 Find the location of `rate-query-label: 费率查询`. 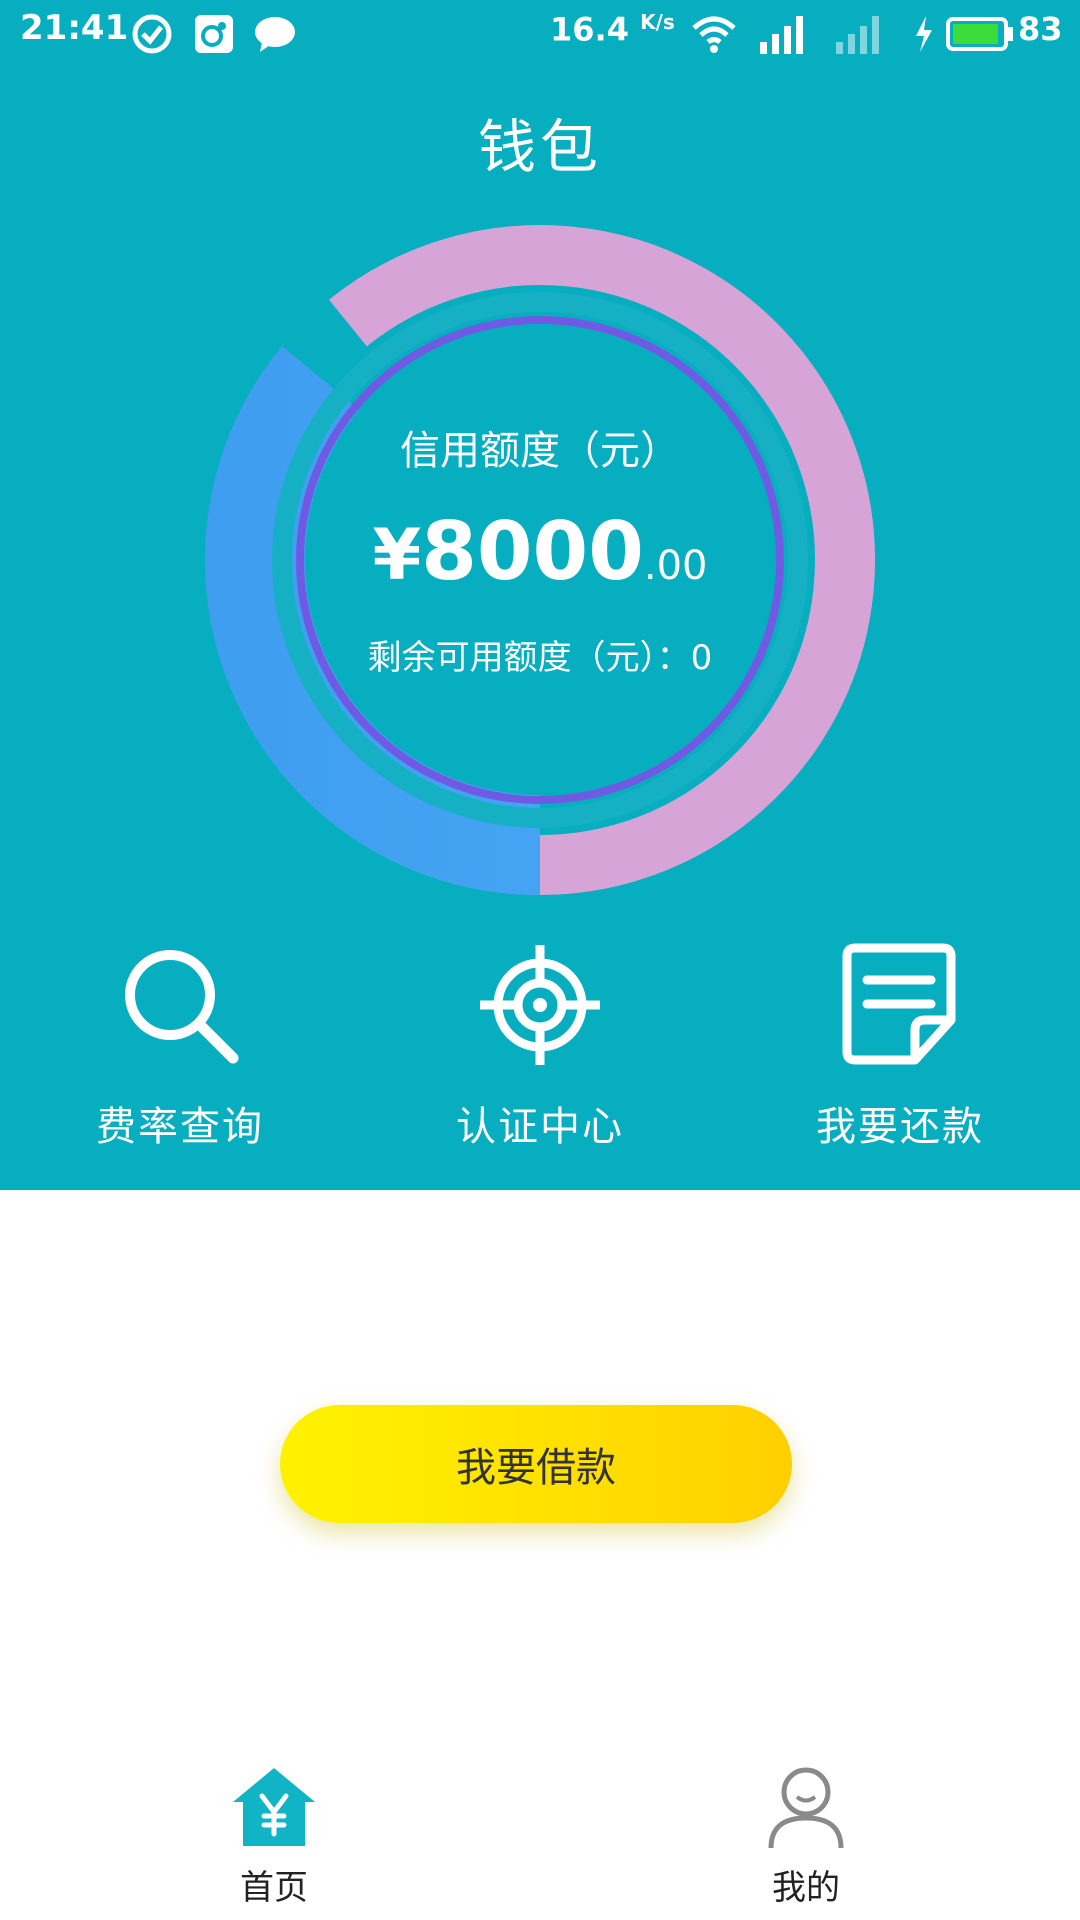

rate-query-label: 费率查询 is located at coordinates (180, 1127).